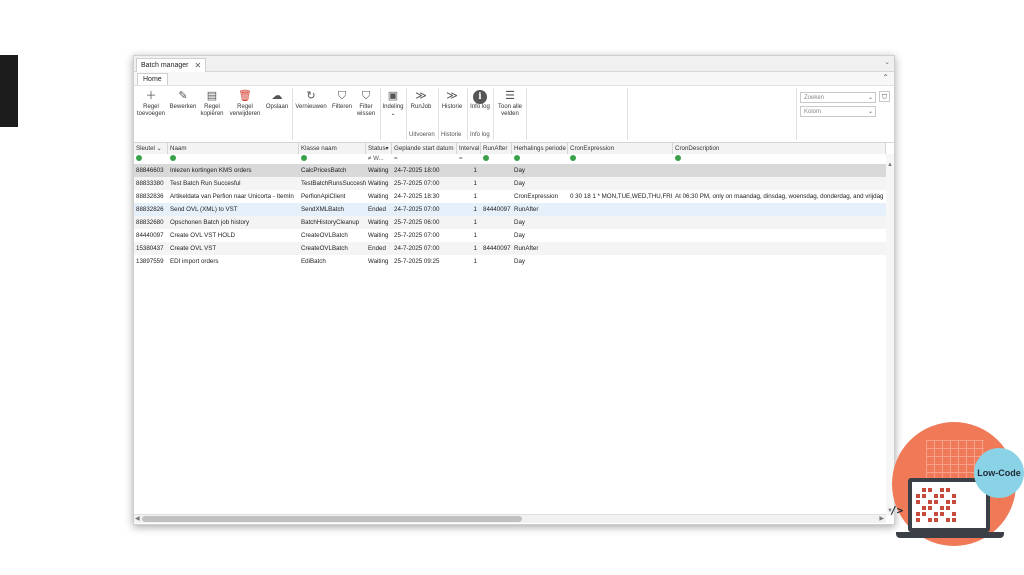 The height and width of the screenshot is (575, 1024). Describe the element at coordinates (332, 261) in the screenshot. I see `cell-klasse-naam: EdiBatch` at that location.